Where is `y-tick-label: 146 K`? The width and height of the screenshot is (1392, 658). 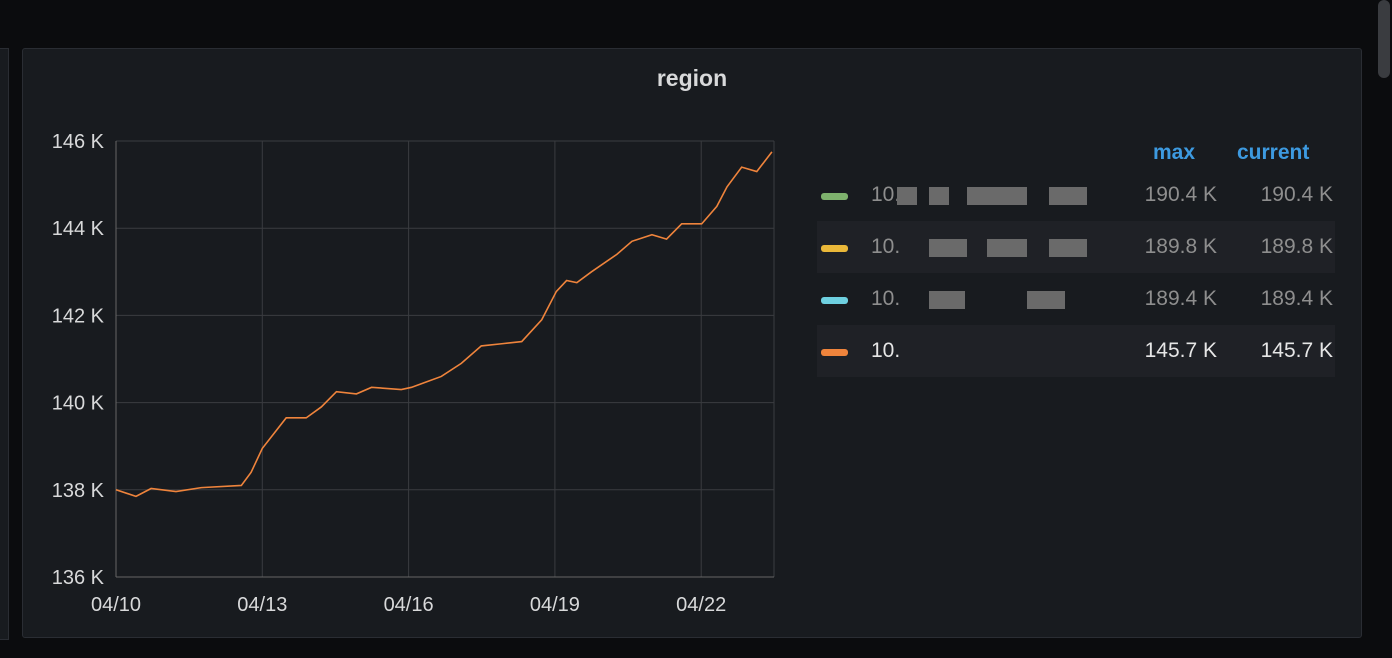
y-tick-label: 146 K is located at coordinates (78, 142).